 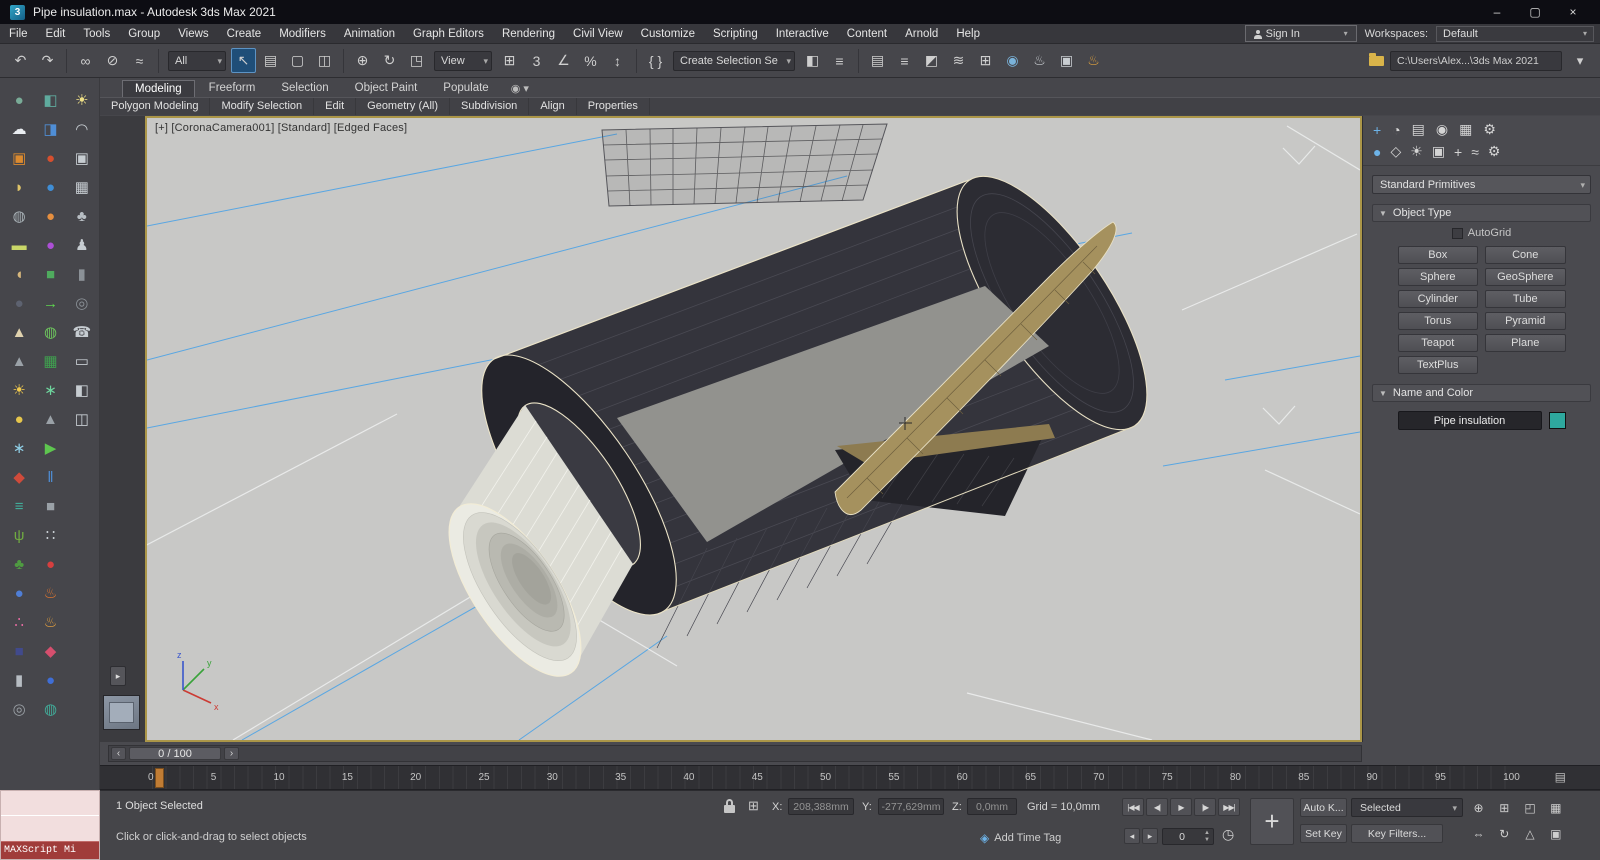 I want to click on named-selection-dropdown: Create Selection Se, so click(x=734, y=60).